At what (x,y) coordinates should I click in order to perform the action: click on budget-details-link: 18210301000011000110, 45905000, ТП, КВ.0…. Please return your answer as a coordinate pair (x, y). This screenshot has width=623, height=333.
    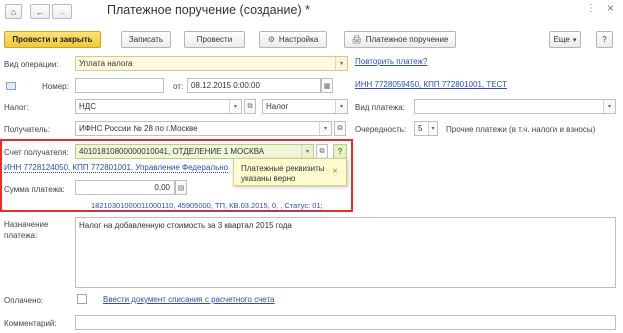
    Looking at the image, I should click on (207, 206).